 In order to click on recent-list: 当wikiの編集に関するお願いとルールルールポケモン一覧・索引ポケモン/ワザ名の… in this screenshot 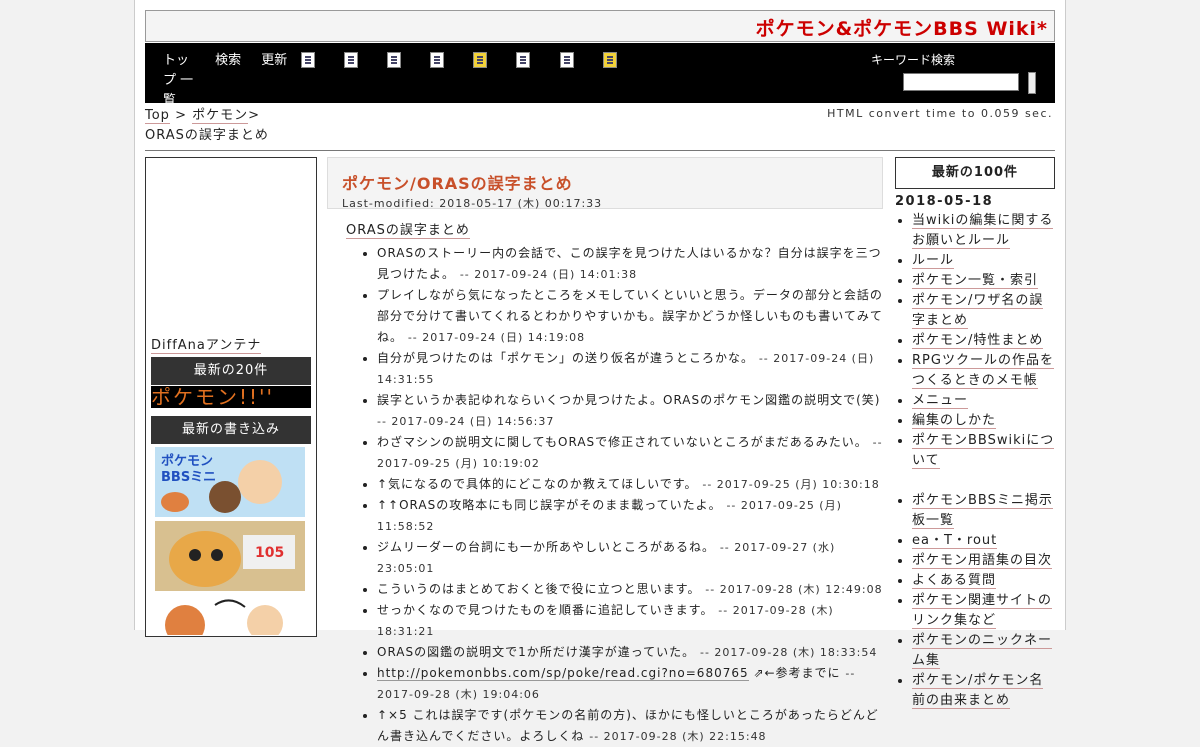, I will do `click(975, 461)`.